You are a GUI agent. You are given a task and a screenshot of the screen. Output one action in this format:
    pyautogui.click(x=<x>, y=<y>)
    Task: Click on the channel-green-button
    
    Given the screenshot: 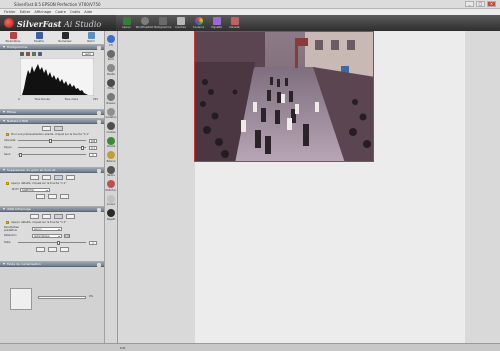 What is the action you would take?
    pyautogui.click(x=34, y=54)
    